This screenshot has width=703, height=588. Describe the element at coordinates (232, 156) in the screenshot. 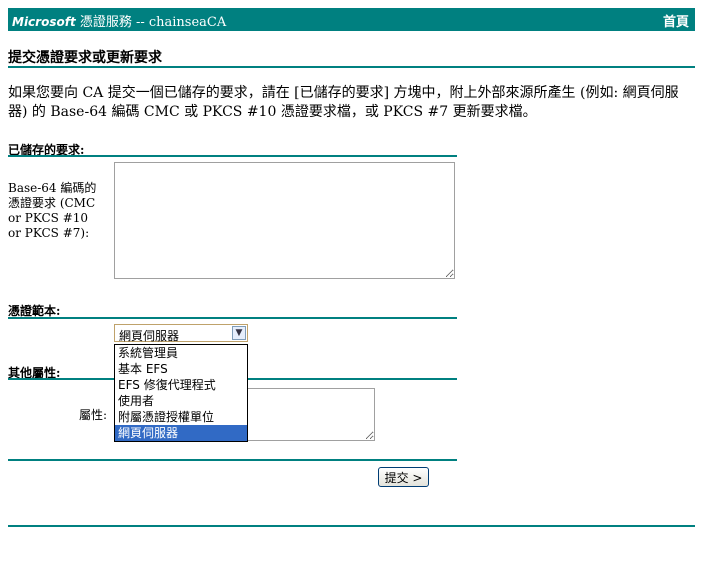

I see `saved-request-divider` at that location.